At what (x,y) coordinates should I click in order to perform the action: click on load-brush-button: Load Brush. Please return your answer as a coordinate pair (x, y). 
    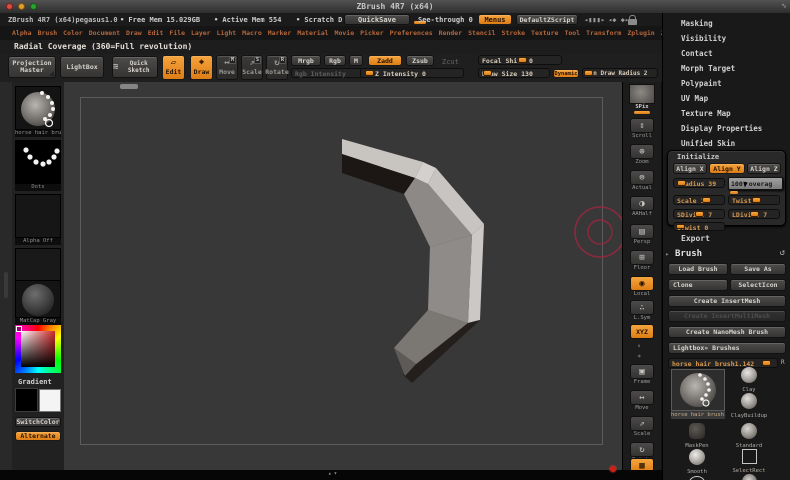
    Looking at the image, I should click on (698, 269).